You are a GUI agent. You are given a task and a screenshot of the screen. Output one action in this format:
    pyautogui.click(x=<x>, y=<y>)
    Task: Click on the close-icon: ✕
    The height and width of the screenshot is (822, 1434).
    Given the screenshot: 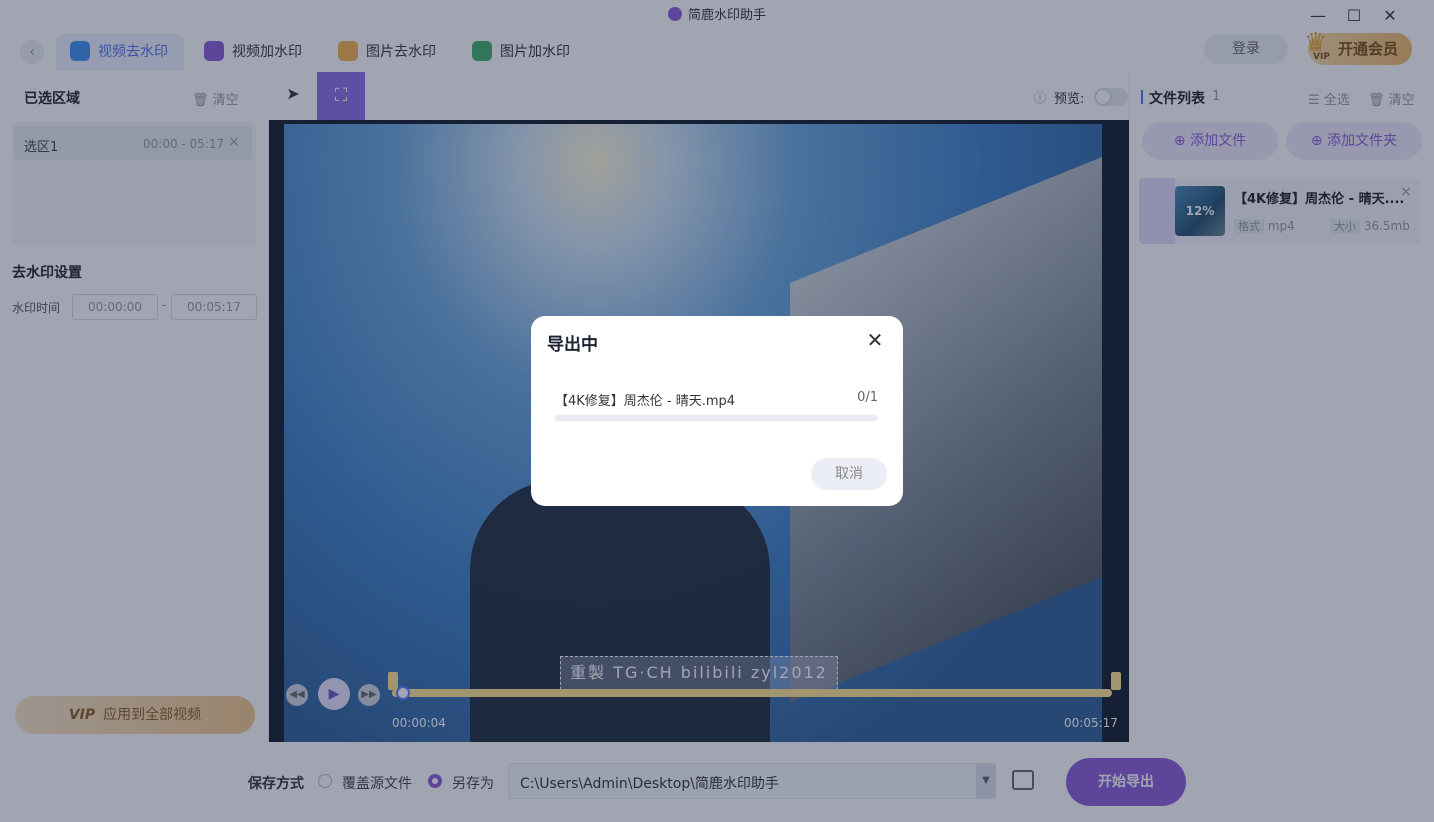 What is the action you would take?
    pyautogui.click(x=875, y=340)
    